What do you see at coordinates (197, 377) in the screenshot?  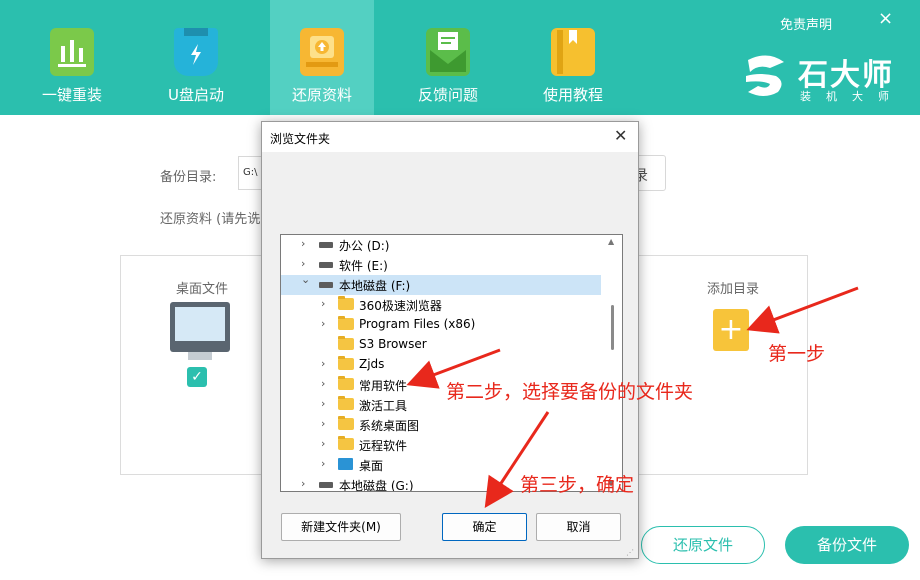 I see `desktop-files-checkbox: ✓` at bounding box center [197, 377].